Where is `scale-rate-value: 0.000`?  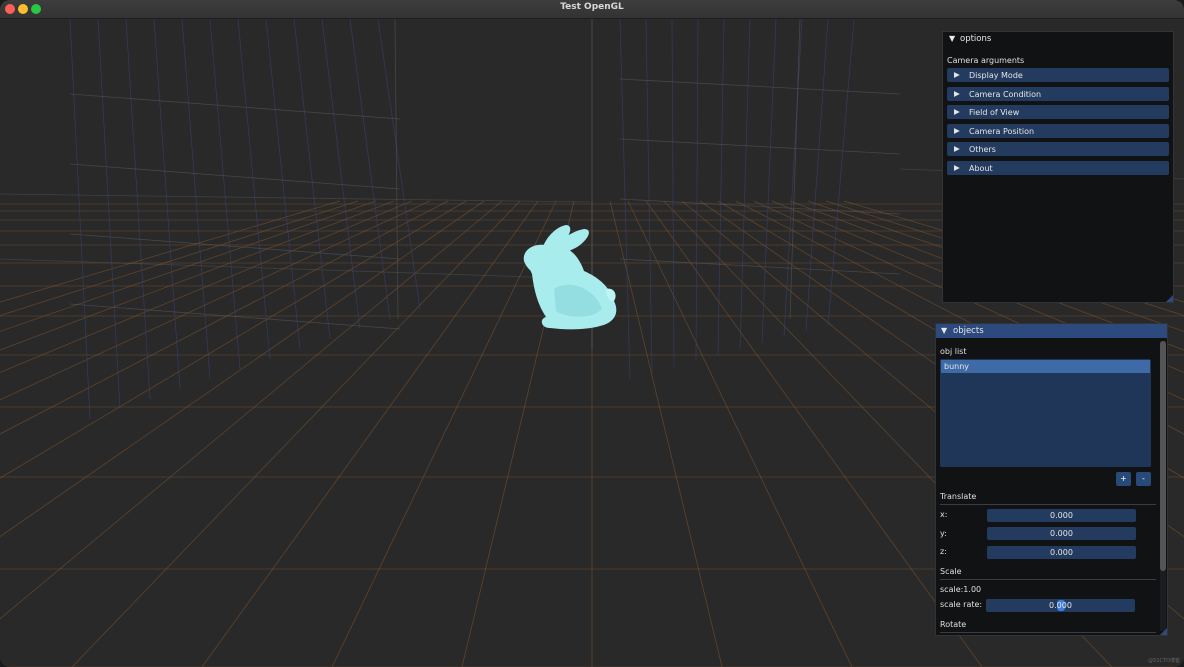
scale-rate-value: 0.000 is located at coordinates (1060, 605).